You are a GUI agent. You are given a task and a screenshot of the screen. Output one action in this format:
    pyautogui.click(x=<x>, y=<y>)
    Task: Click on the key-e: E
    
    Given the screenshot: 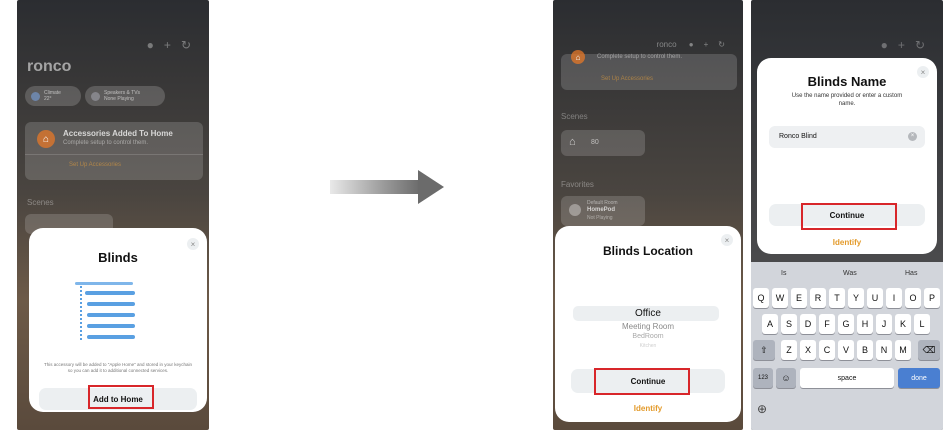 What is the action you would take?
    pyautogui.click(x=799, y=298)
    